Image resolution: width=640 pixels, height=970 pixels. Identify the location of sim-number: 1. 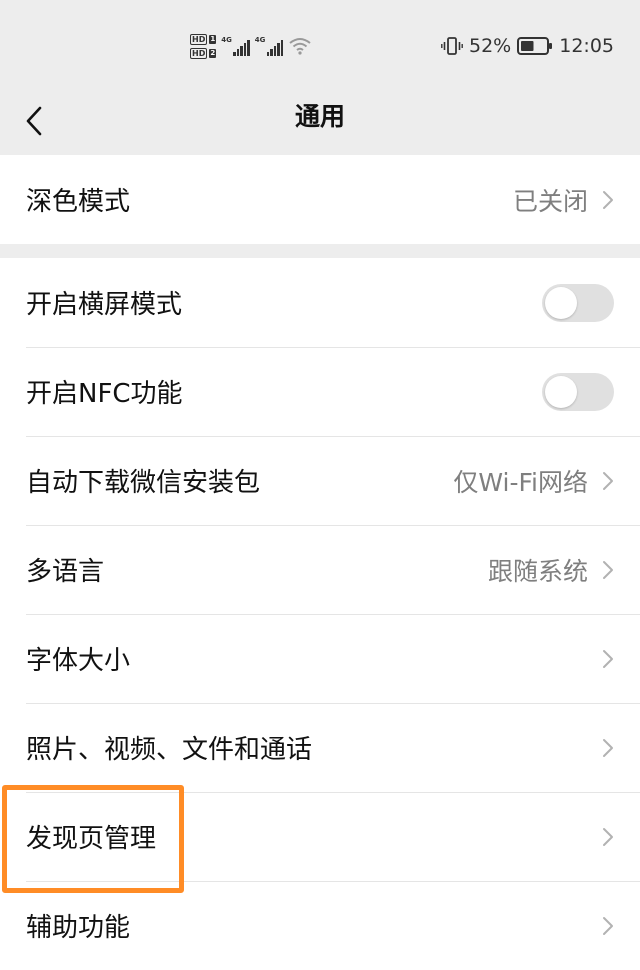
(213, 39).